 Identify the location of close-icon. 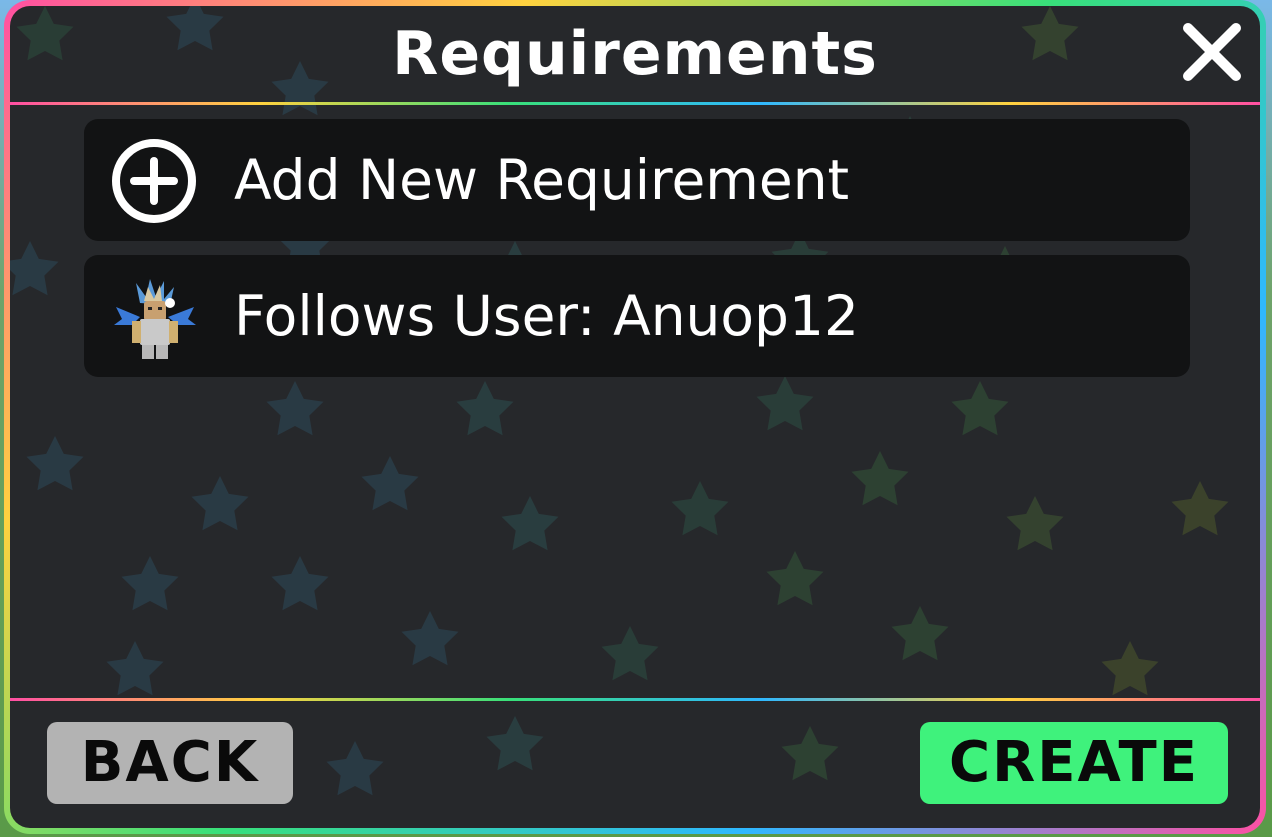
(1212, 52).